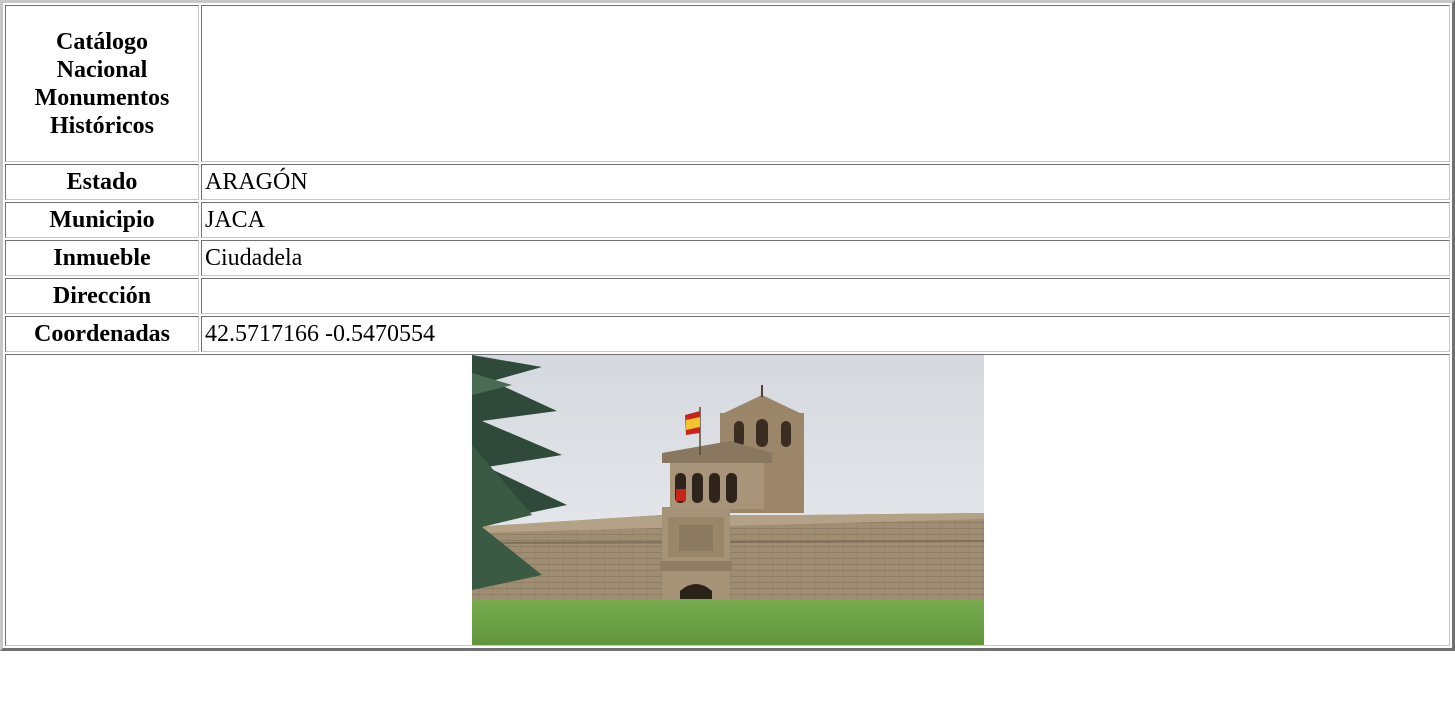  Describe the element at coordinates (102, 220) in the screenshot. I see `municipio-label: Municipio` at that location.